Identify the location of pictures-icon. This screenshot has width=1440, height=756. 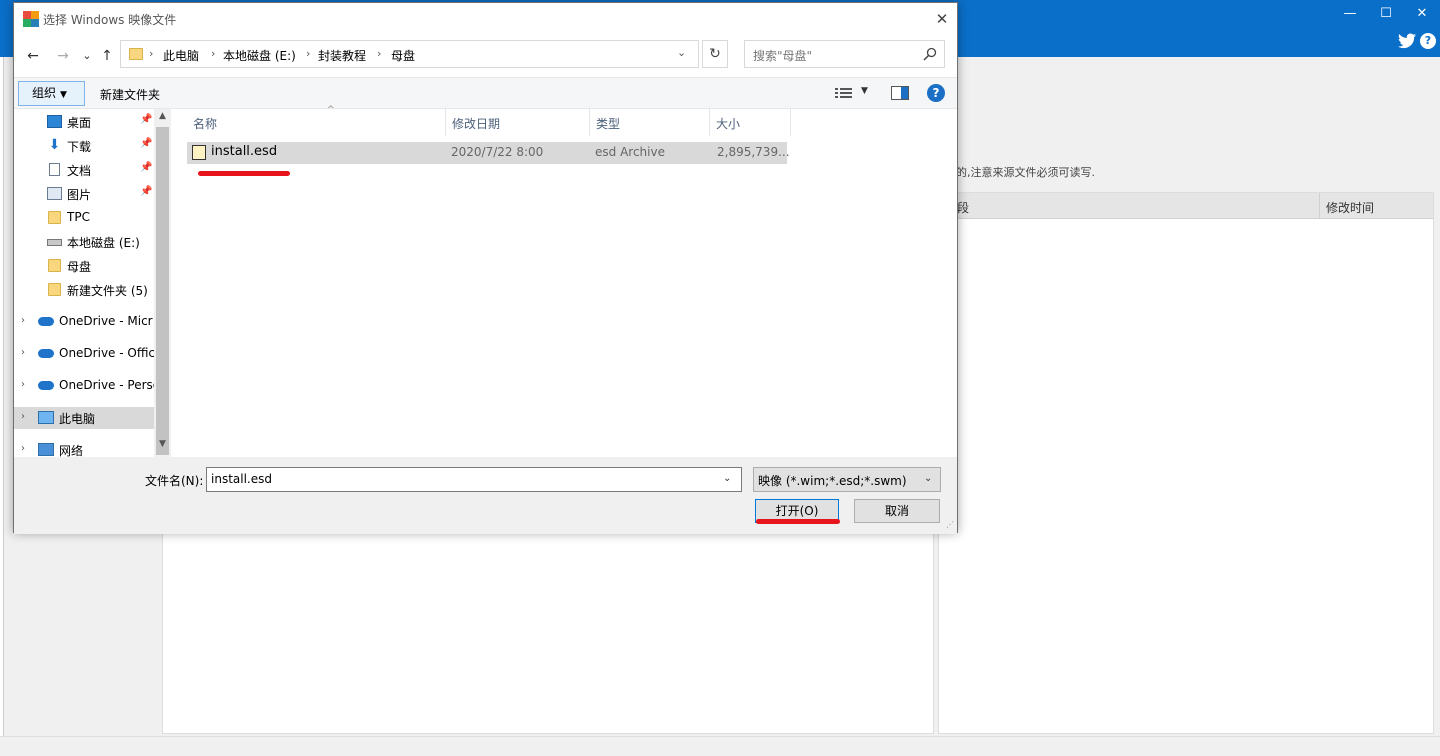
(54, 193).